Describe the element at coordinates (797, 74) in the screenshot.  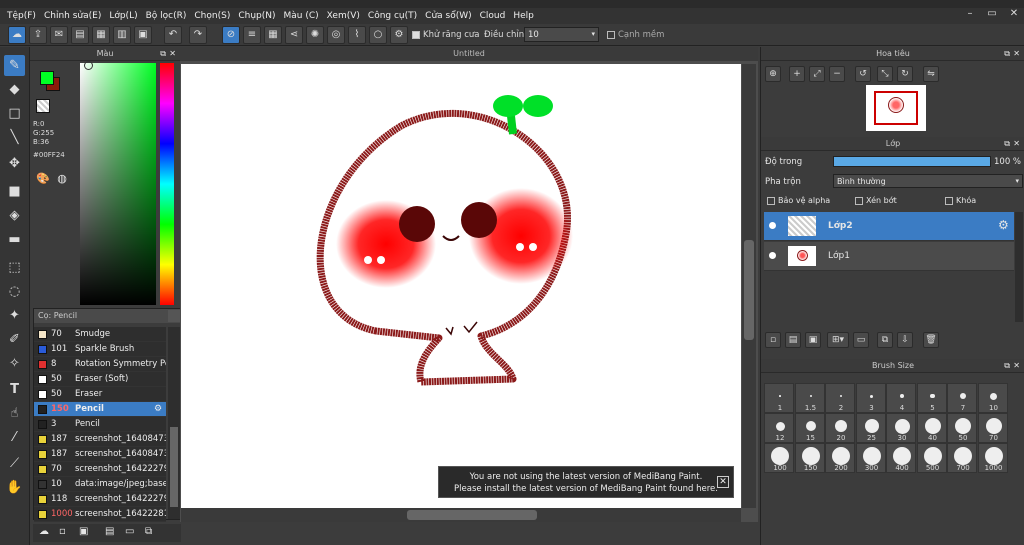
I see `zoom-in-icon: +` at that location.